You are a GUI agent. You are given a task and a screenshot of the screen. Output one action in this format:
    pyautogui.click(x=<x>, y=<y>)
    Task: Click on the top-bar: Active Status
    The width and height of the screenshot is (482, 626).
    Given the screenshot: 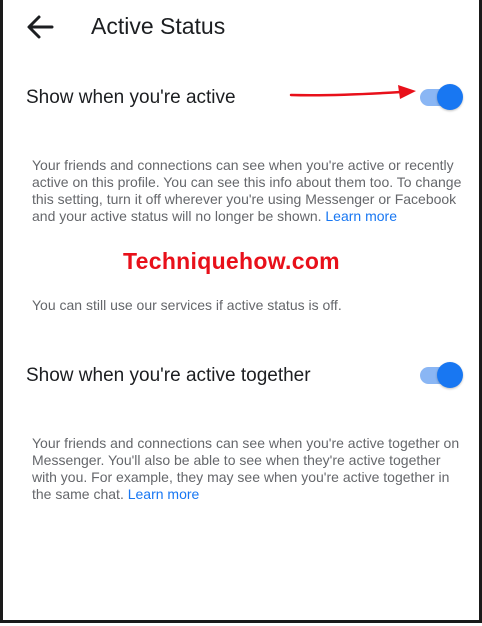 What is the action you would take?
    pyautogui.click(x=241, y=27)
    